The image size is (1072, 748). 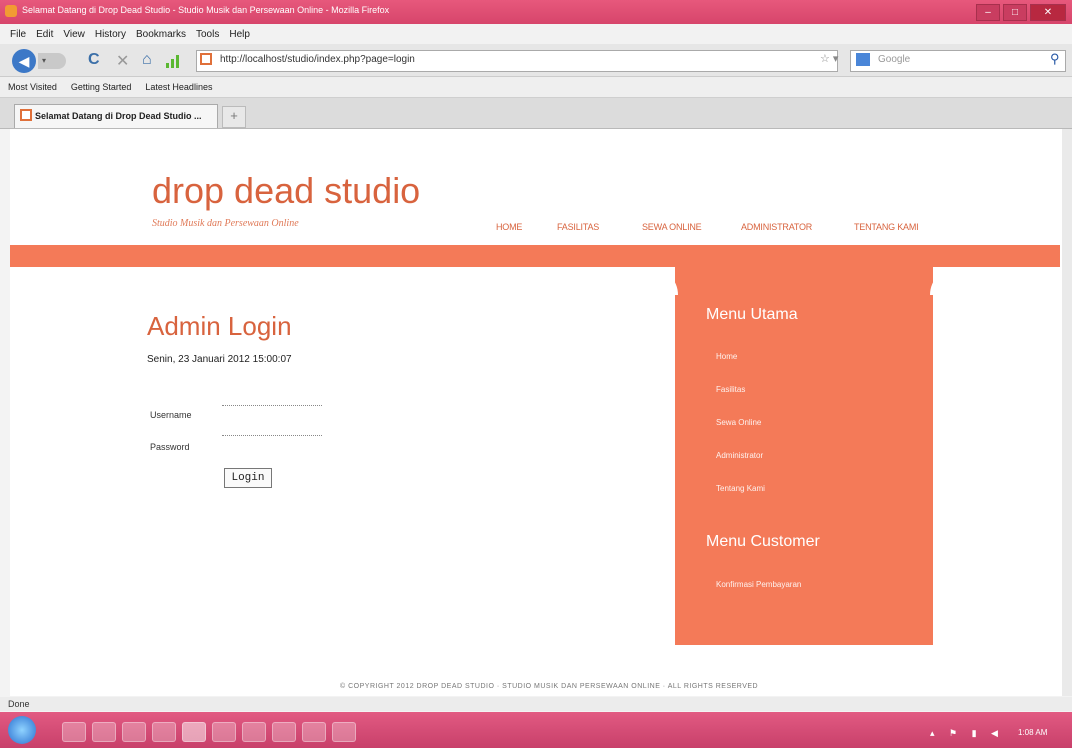 What do you see at coordinates (74, 732) in the screenshot?
I see `explorer-icon` at bounding box center [74, 732].